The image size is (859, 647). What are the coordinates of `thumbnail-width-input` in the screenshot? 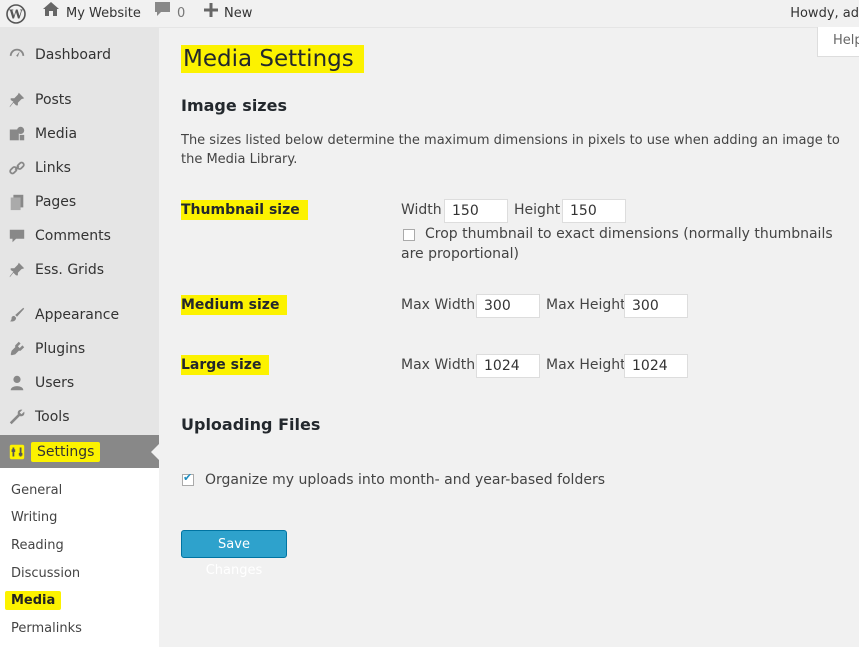 It's located at (476, 211).